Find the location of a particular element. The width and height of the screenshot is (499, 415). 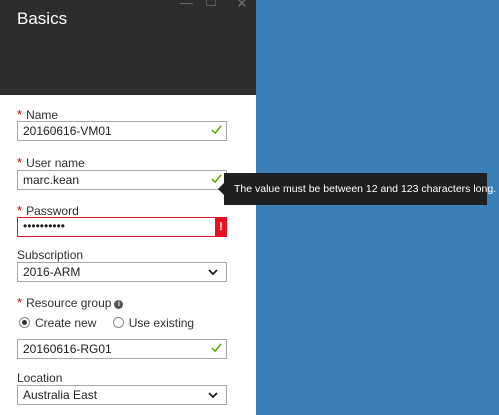

location-select: Australia East is located at coordinates (122, 395).